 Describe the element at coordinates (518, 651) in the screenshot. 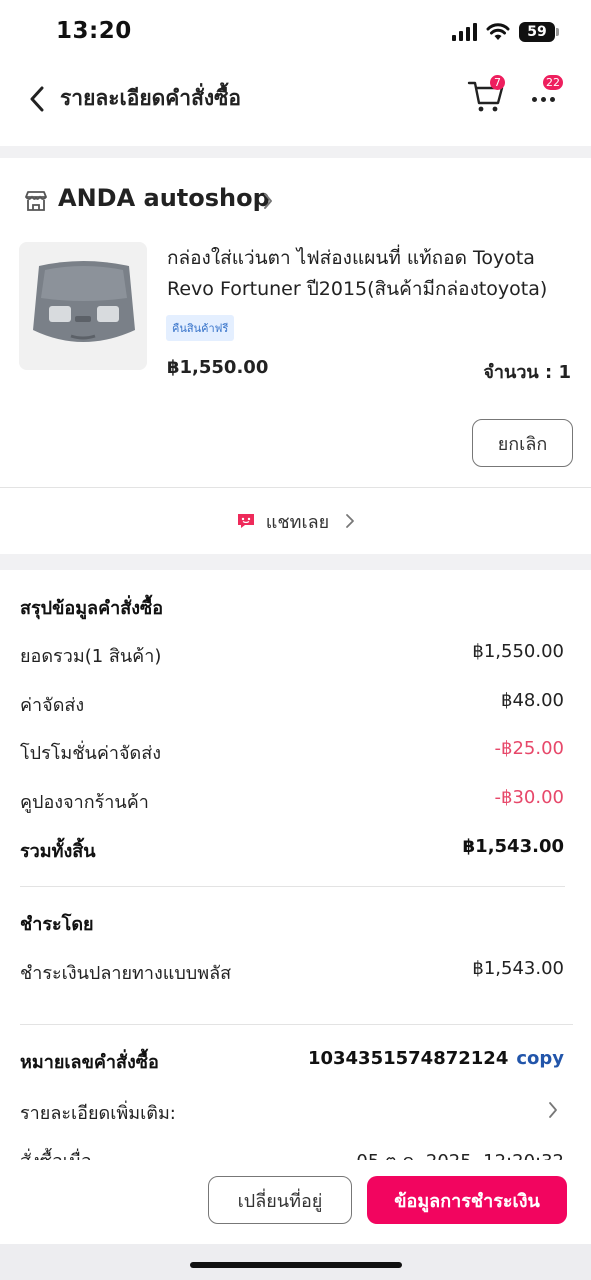

I see `subtotal-value: ฿1,550.00` at that location.